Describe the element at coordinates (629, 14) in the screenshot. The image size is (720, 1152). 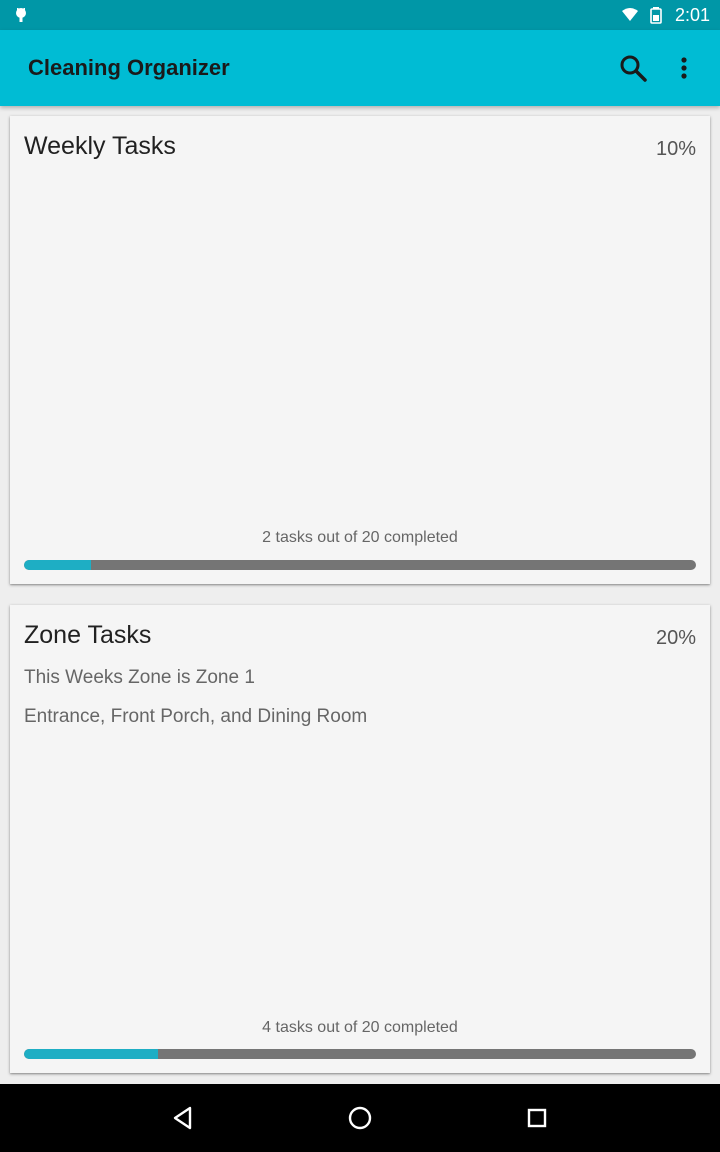
I see `wifi-icon` at that location.